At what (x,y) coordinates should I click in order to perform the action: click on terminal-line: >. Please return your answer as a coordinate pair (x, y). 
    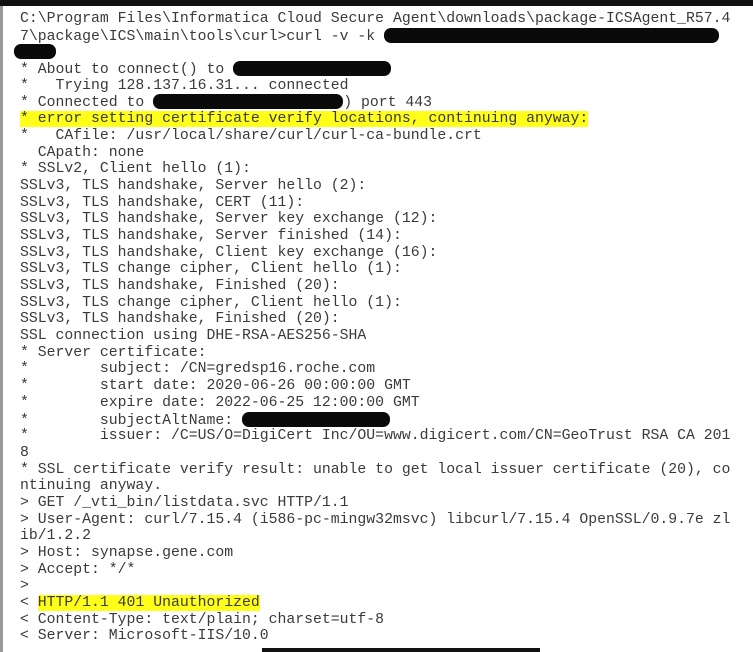
    Looking at the image, I should click on (375, 586).